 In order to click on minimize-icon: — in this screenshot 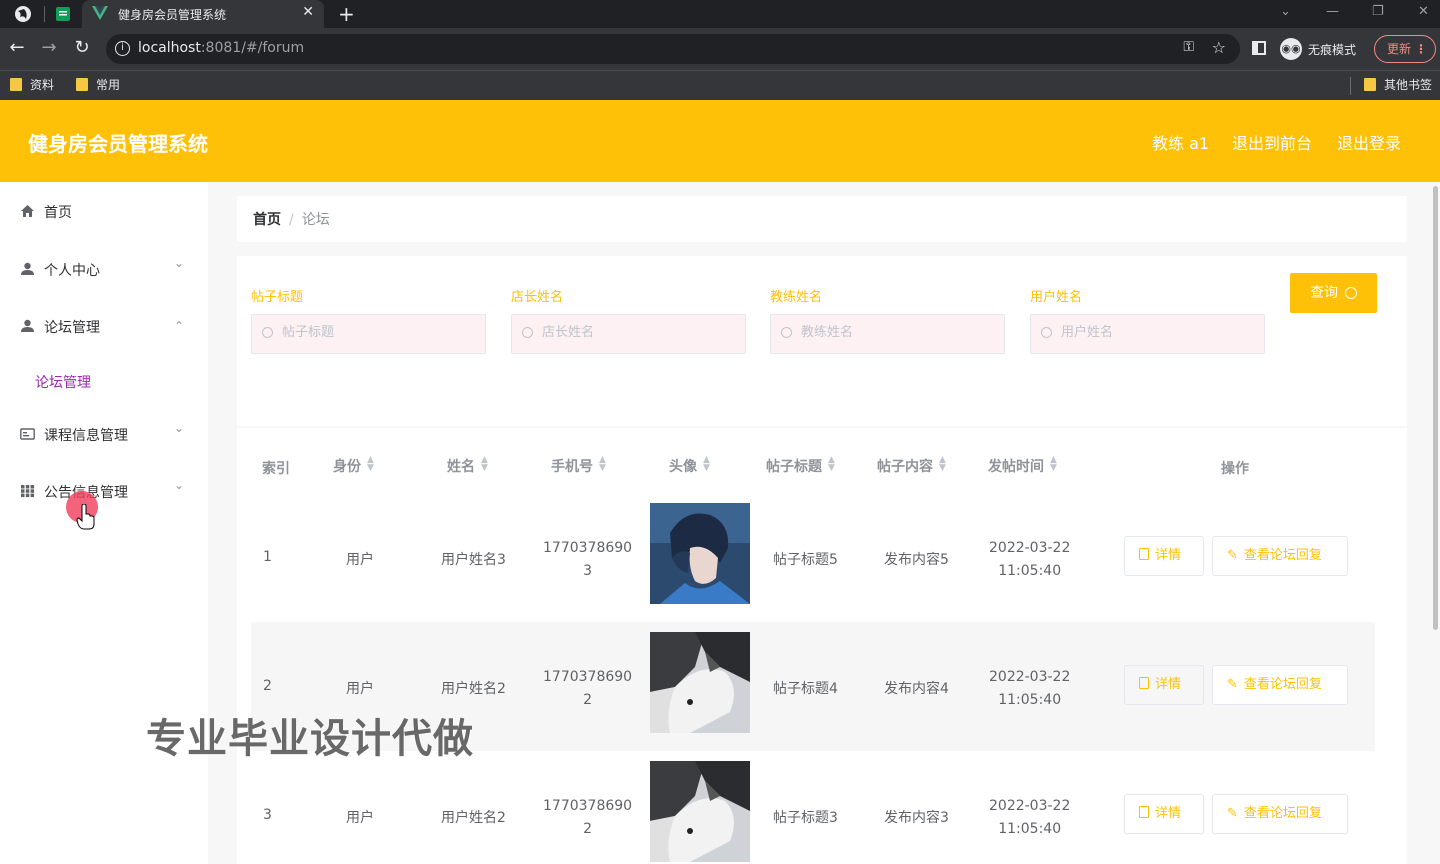, I will do `click(1332, 11)`.